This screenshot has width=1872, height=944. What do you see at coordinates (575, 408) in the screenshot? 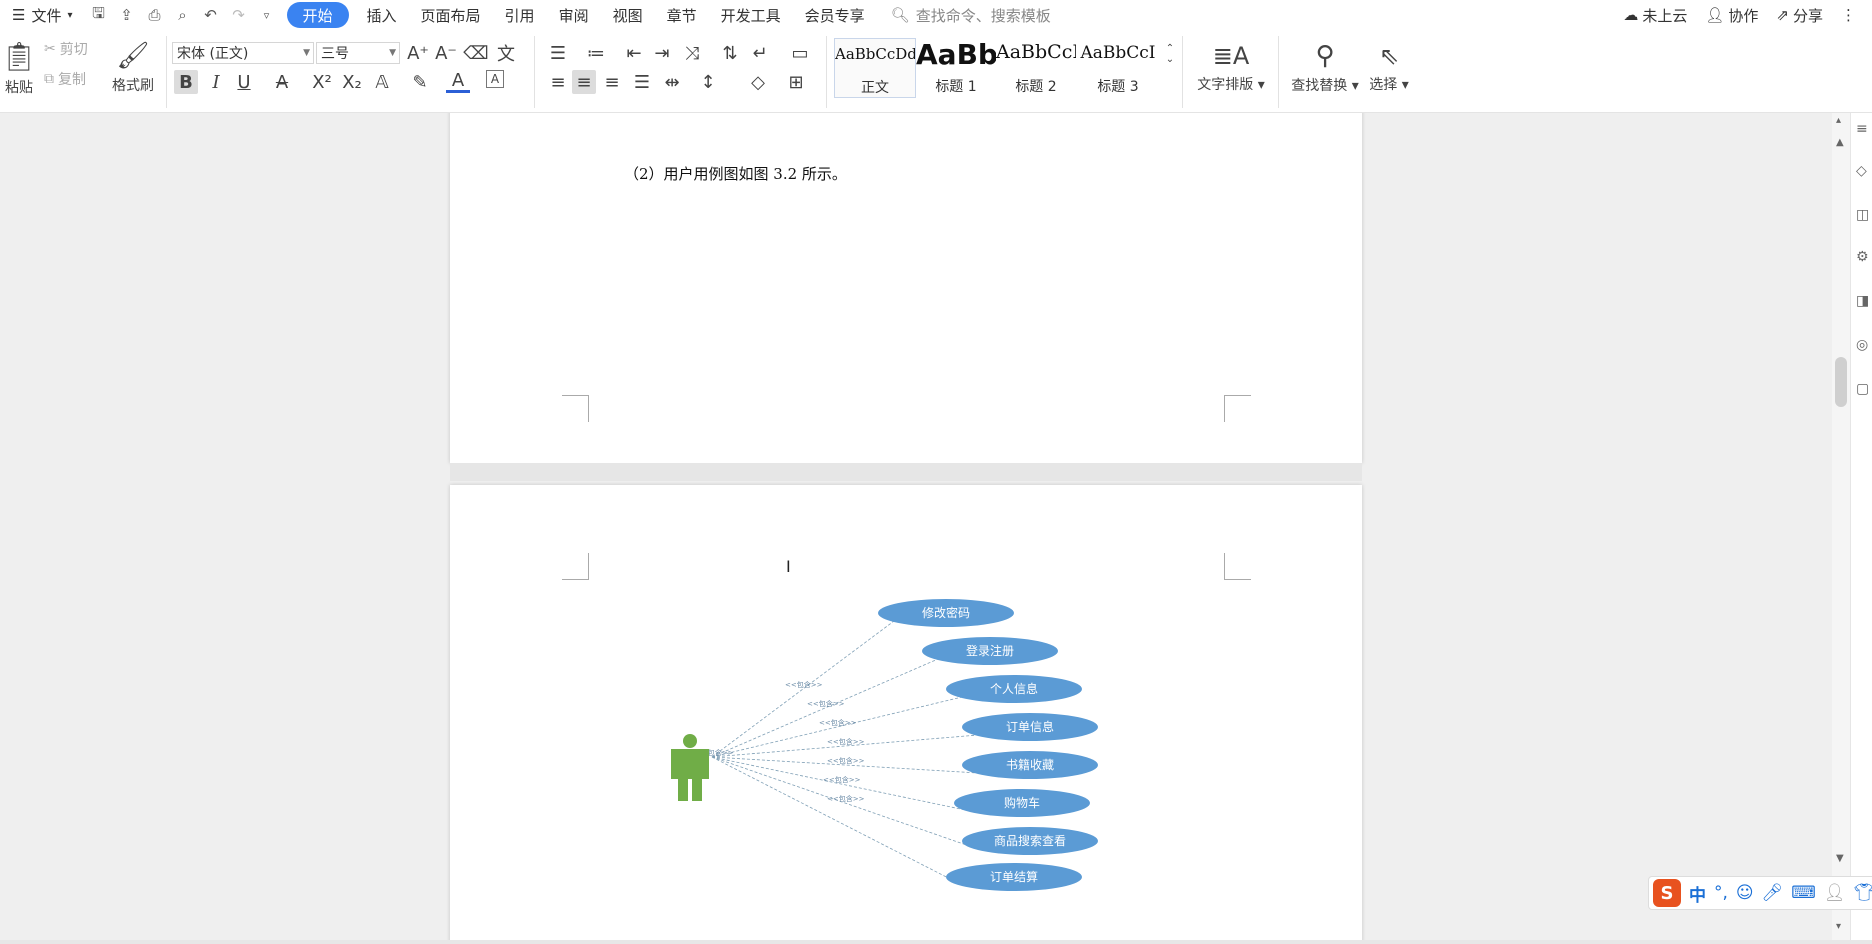
I see `margin-corner` at bounding box center [575, 408].